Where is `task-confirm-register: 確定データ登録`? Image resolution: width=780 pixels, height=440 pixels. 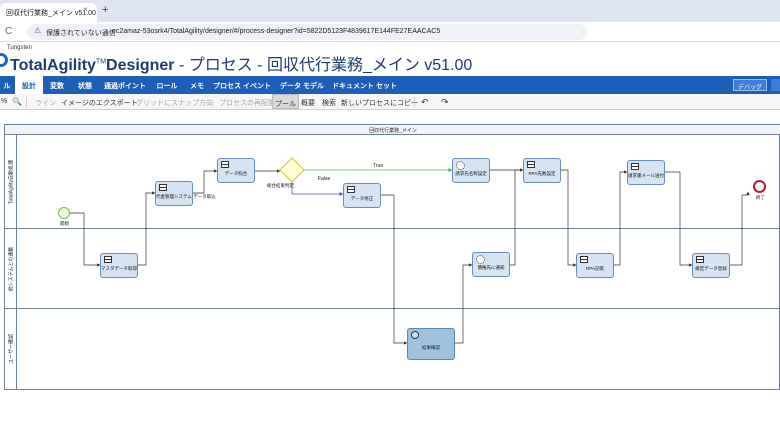
task-confirm-register: 確定データ登録 is located at coordinates (711, 265).